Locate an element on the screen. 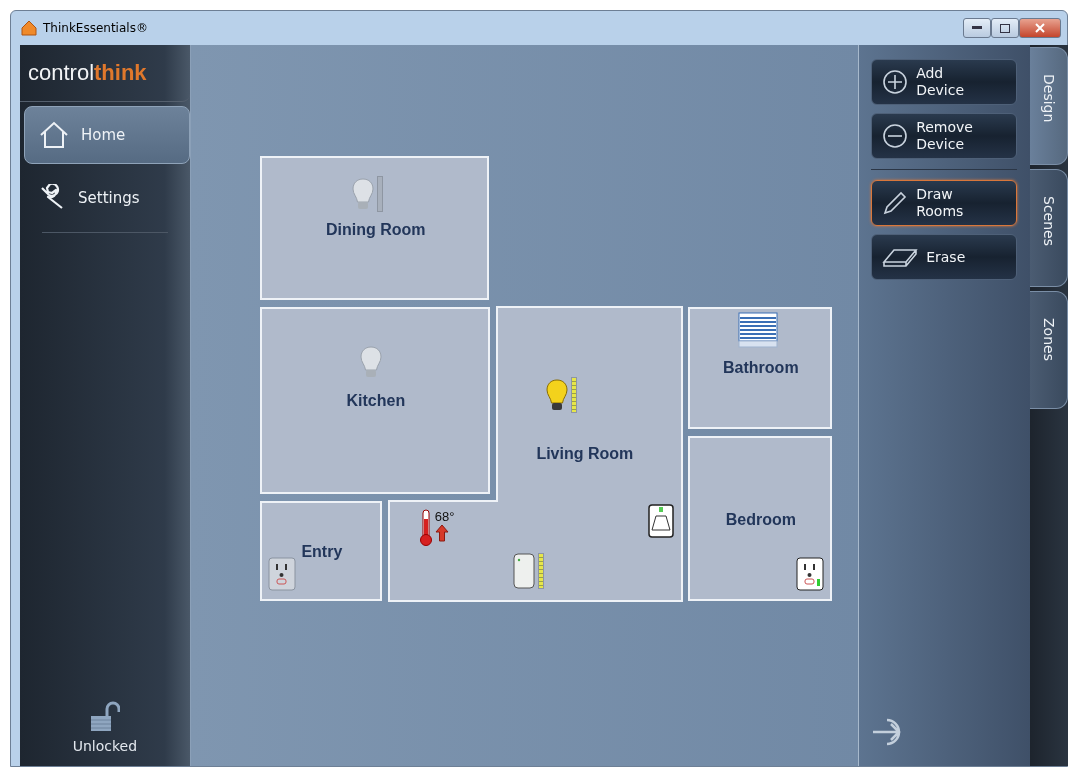 This screenshot has height=769, width=1076. room-name: Entry is located at coordinates (322, 552).